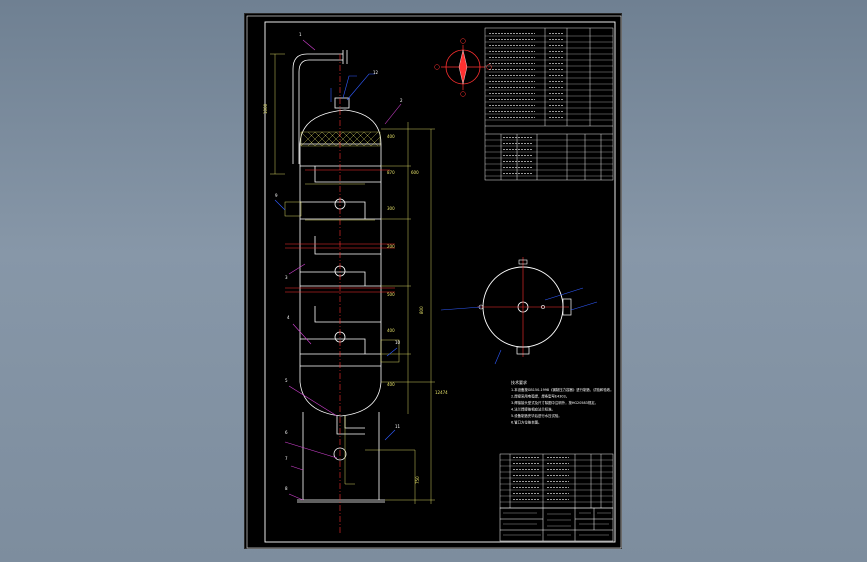  I want to click on dimension-text: 600, so click(415, 172).